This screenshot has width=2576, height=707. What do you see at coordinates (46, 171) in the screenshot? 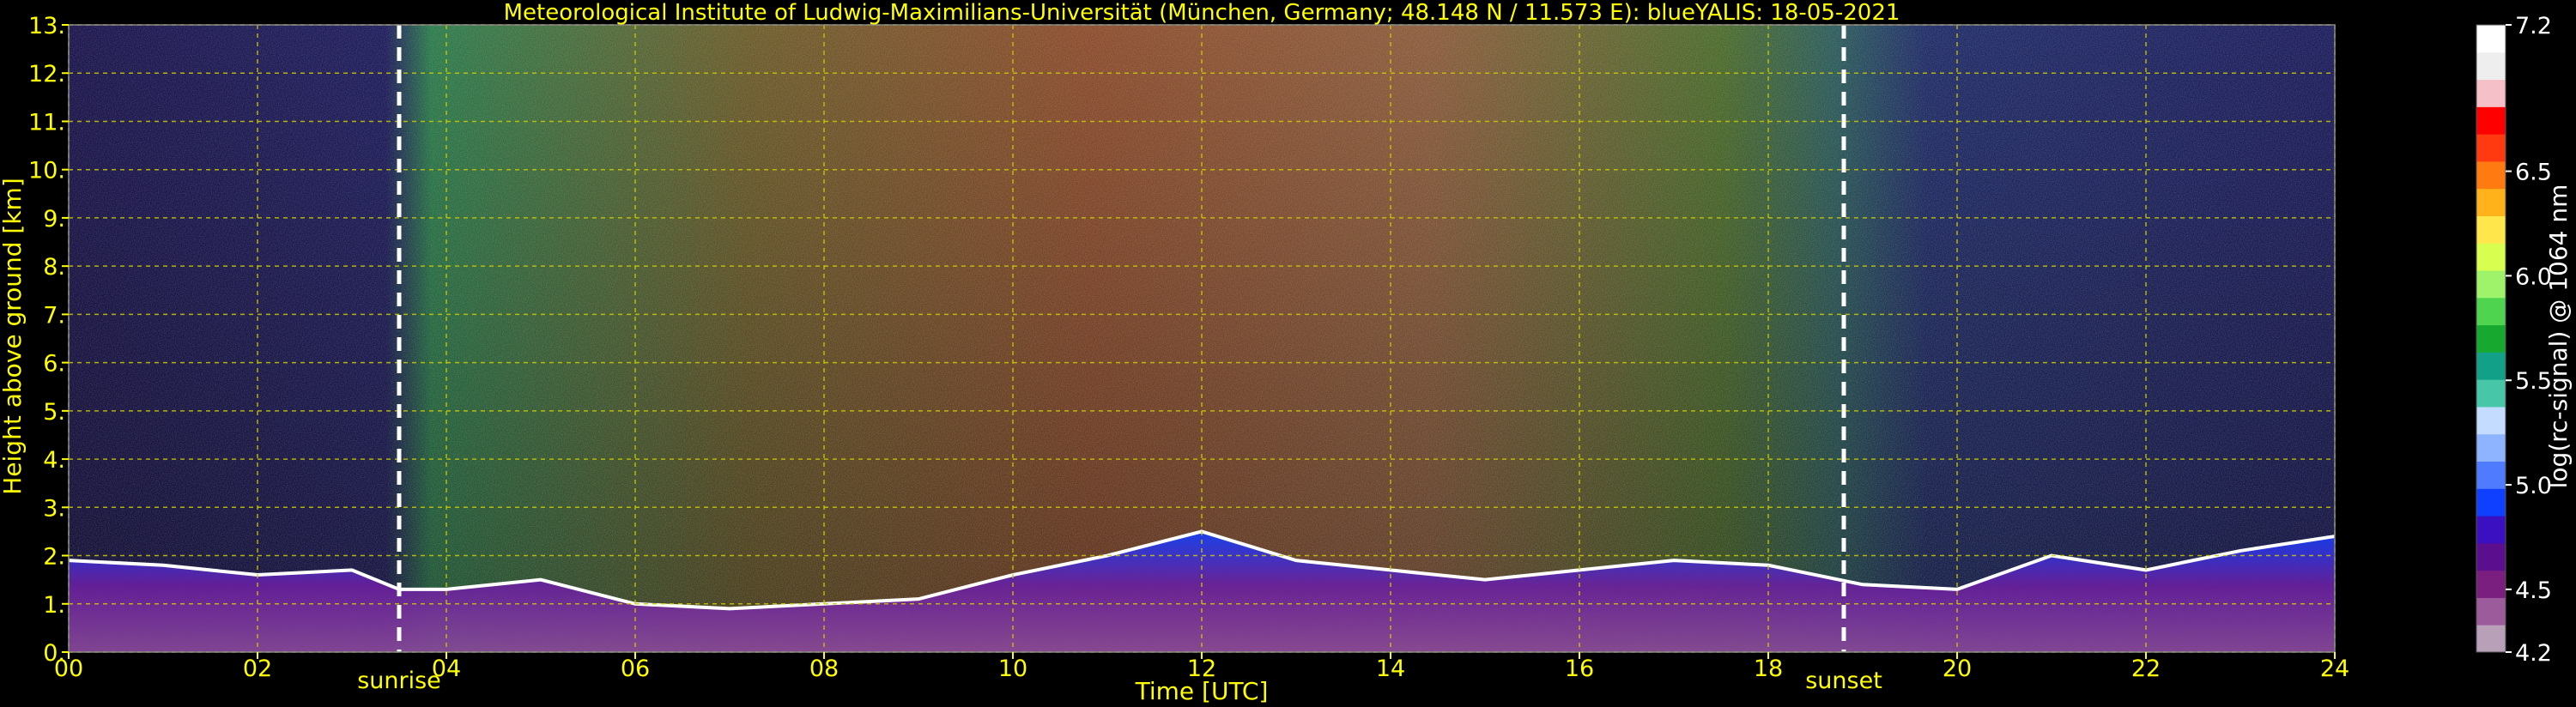
I see `y-tick-label: 10.` at bounding box center [46, 171].